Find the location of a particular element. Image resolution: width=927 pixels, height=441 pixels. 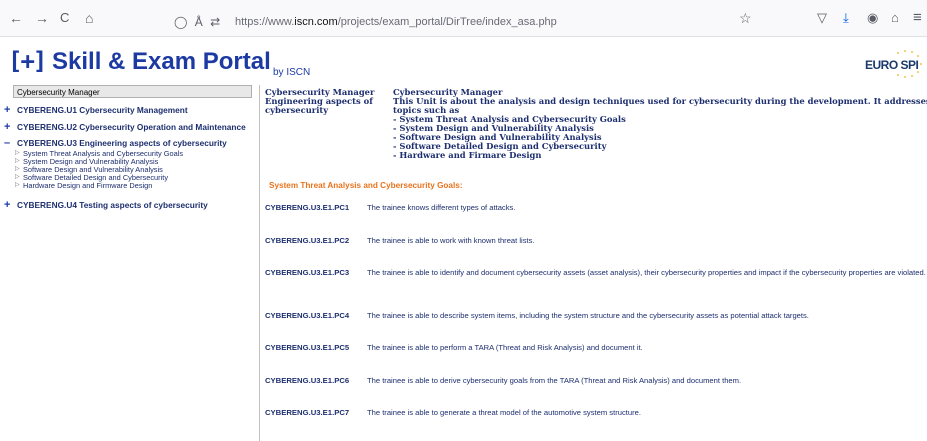

menu-icon: ≡ is located at coordinates (917, 18).